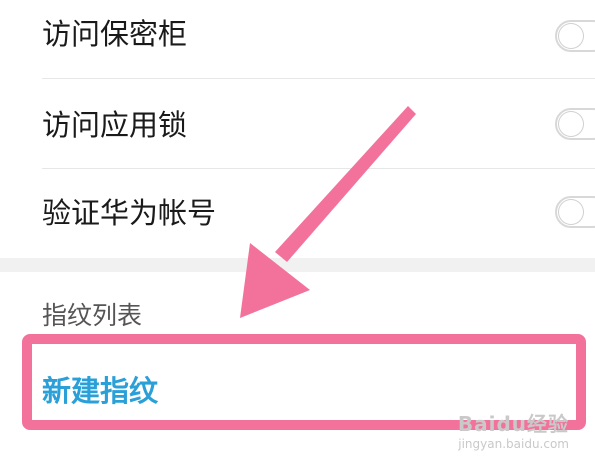  I want to click on watermark: Baidu经验 jingyan.baidu.com, so click(513, 429).